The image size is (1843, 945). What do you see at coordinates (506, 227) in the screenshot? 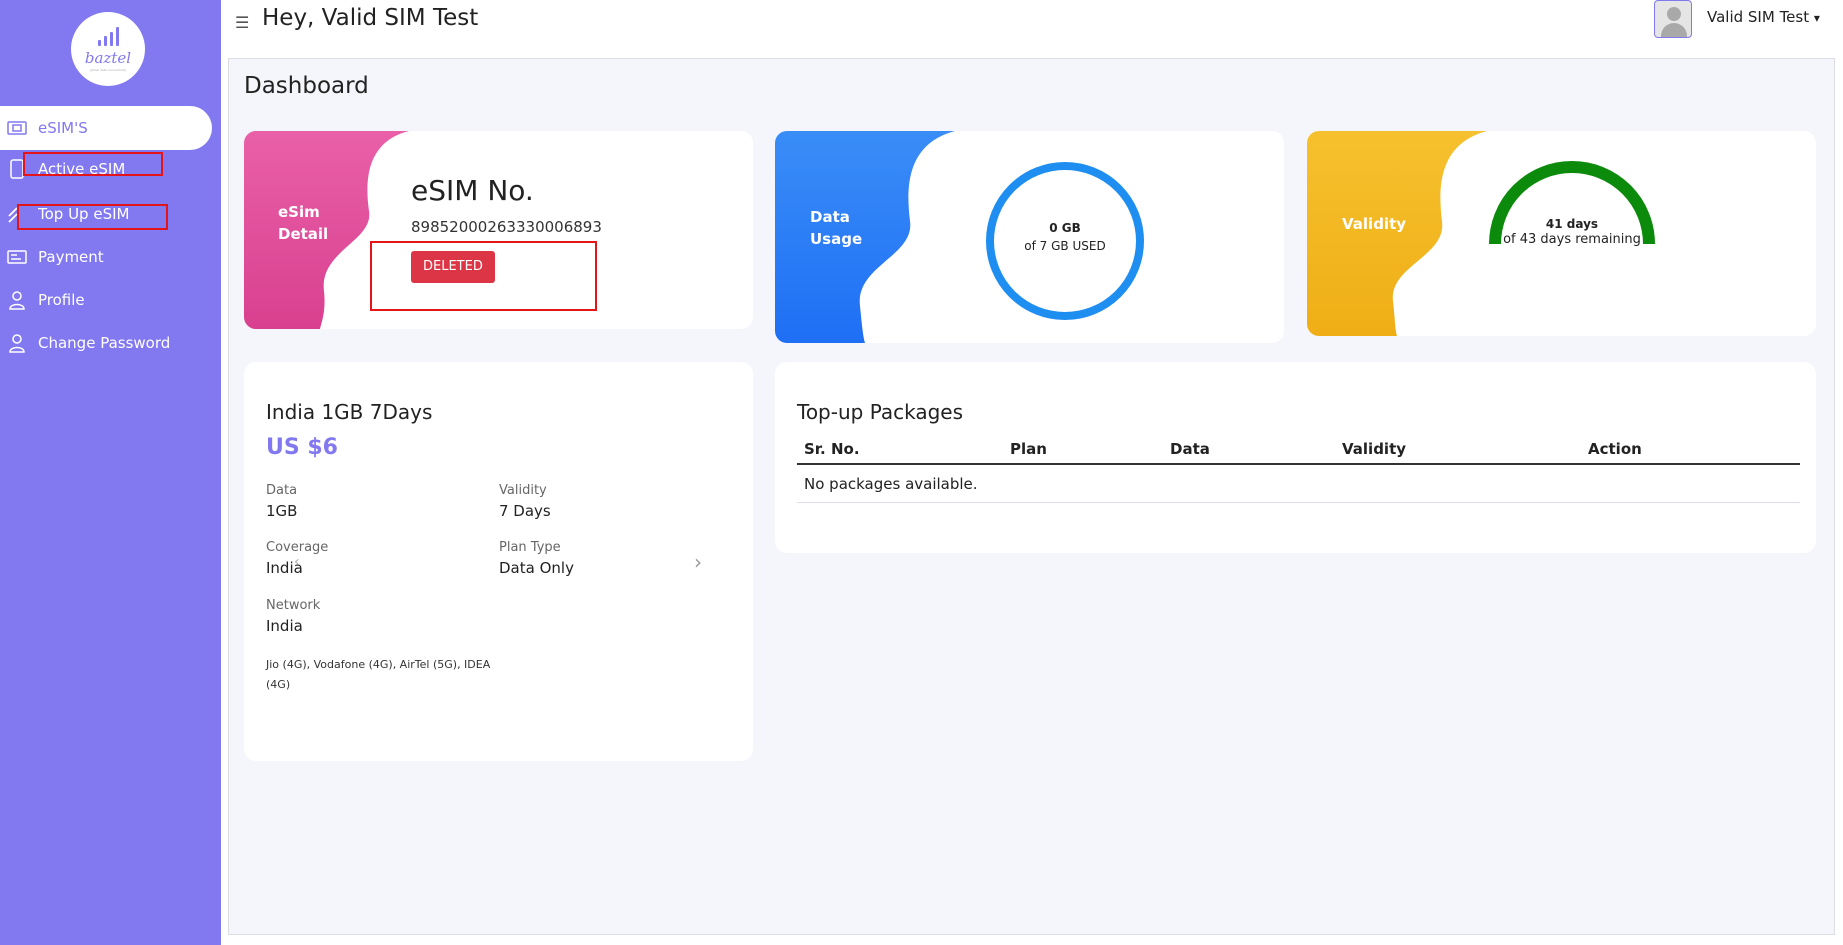
I see `esim-number-value: 89852000263330006893` at bounding box center [506, 227].